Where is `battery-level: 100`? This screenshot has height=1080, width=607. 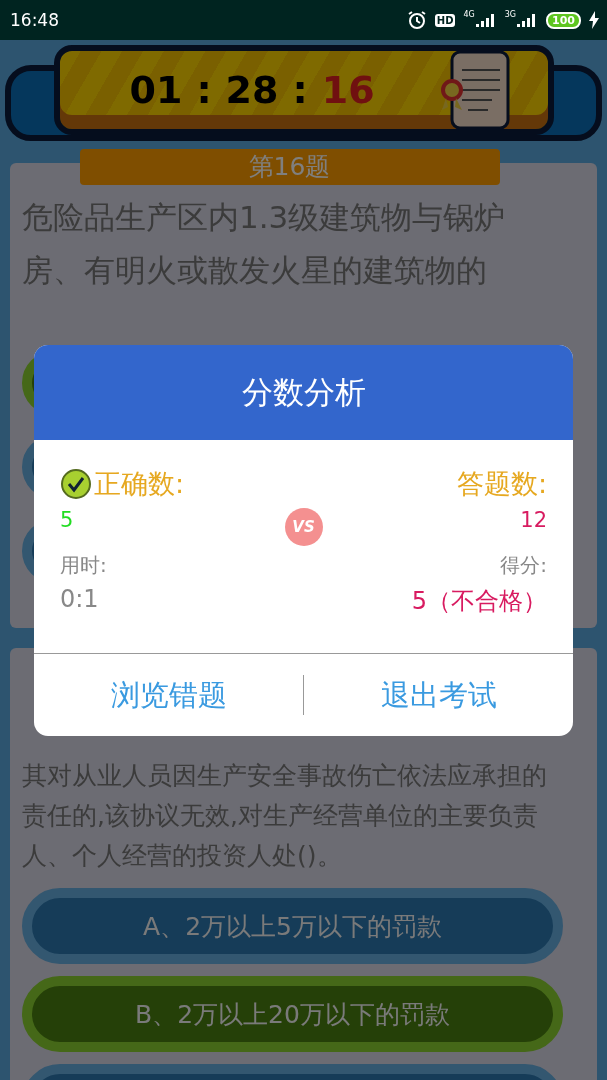
battery-level: 100 is located at coordinates (563, 20).